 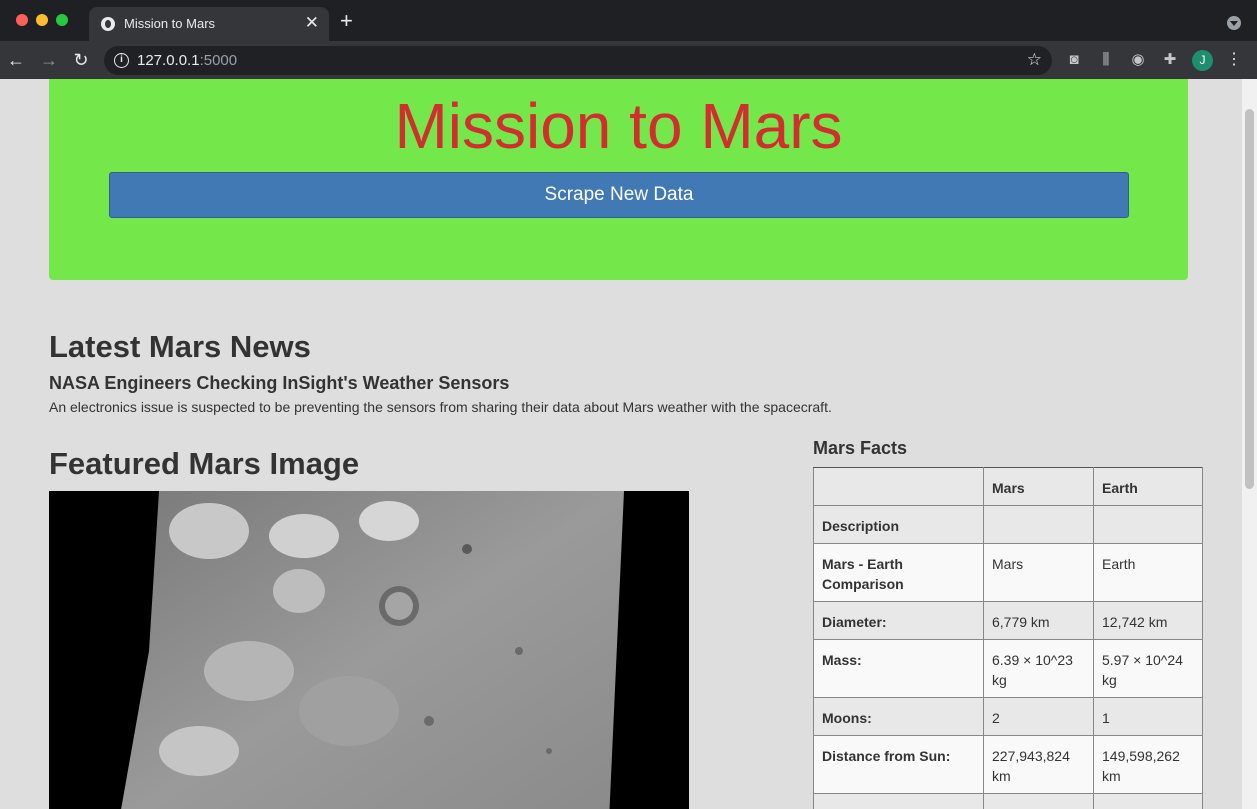 What do you see at coordinates (1249, 299) in the screenshot?
I see `scrollbar-thumb` at bounding box center [1249, 299].